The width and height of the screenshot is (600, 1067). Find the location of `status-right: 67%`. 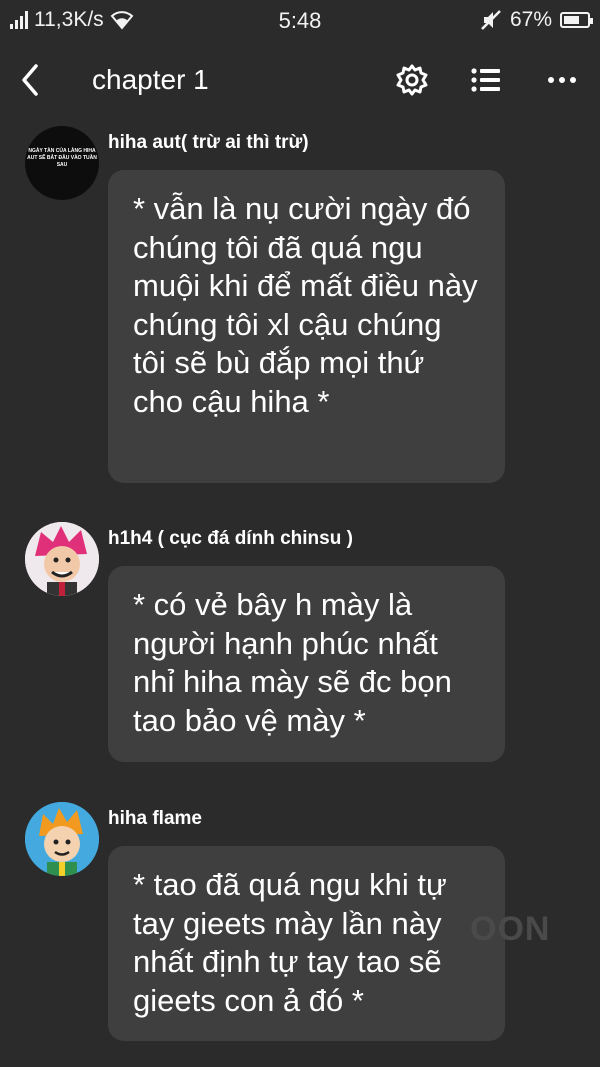

status-right: 67% is located at coordinates (536, 20).